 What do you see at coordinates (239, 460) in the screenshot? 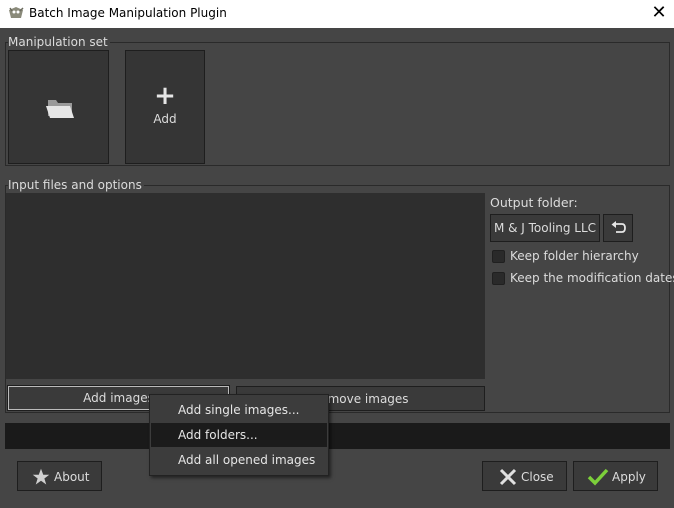
I see `menu-item-add-all-opened-images: Add all opened images` at bounding box center [239, 460].